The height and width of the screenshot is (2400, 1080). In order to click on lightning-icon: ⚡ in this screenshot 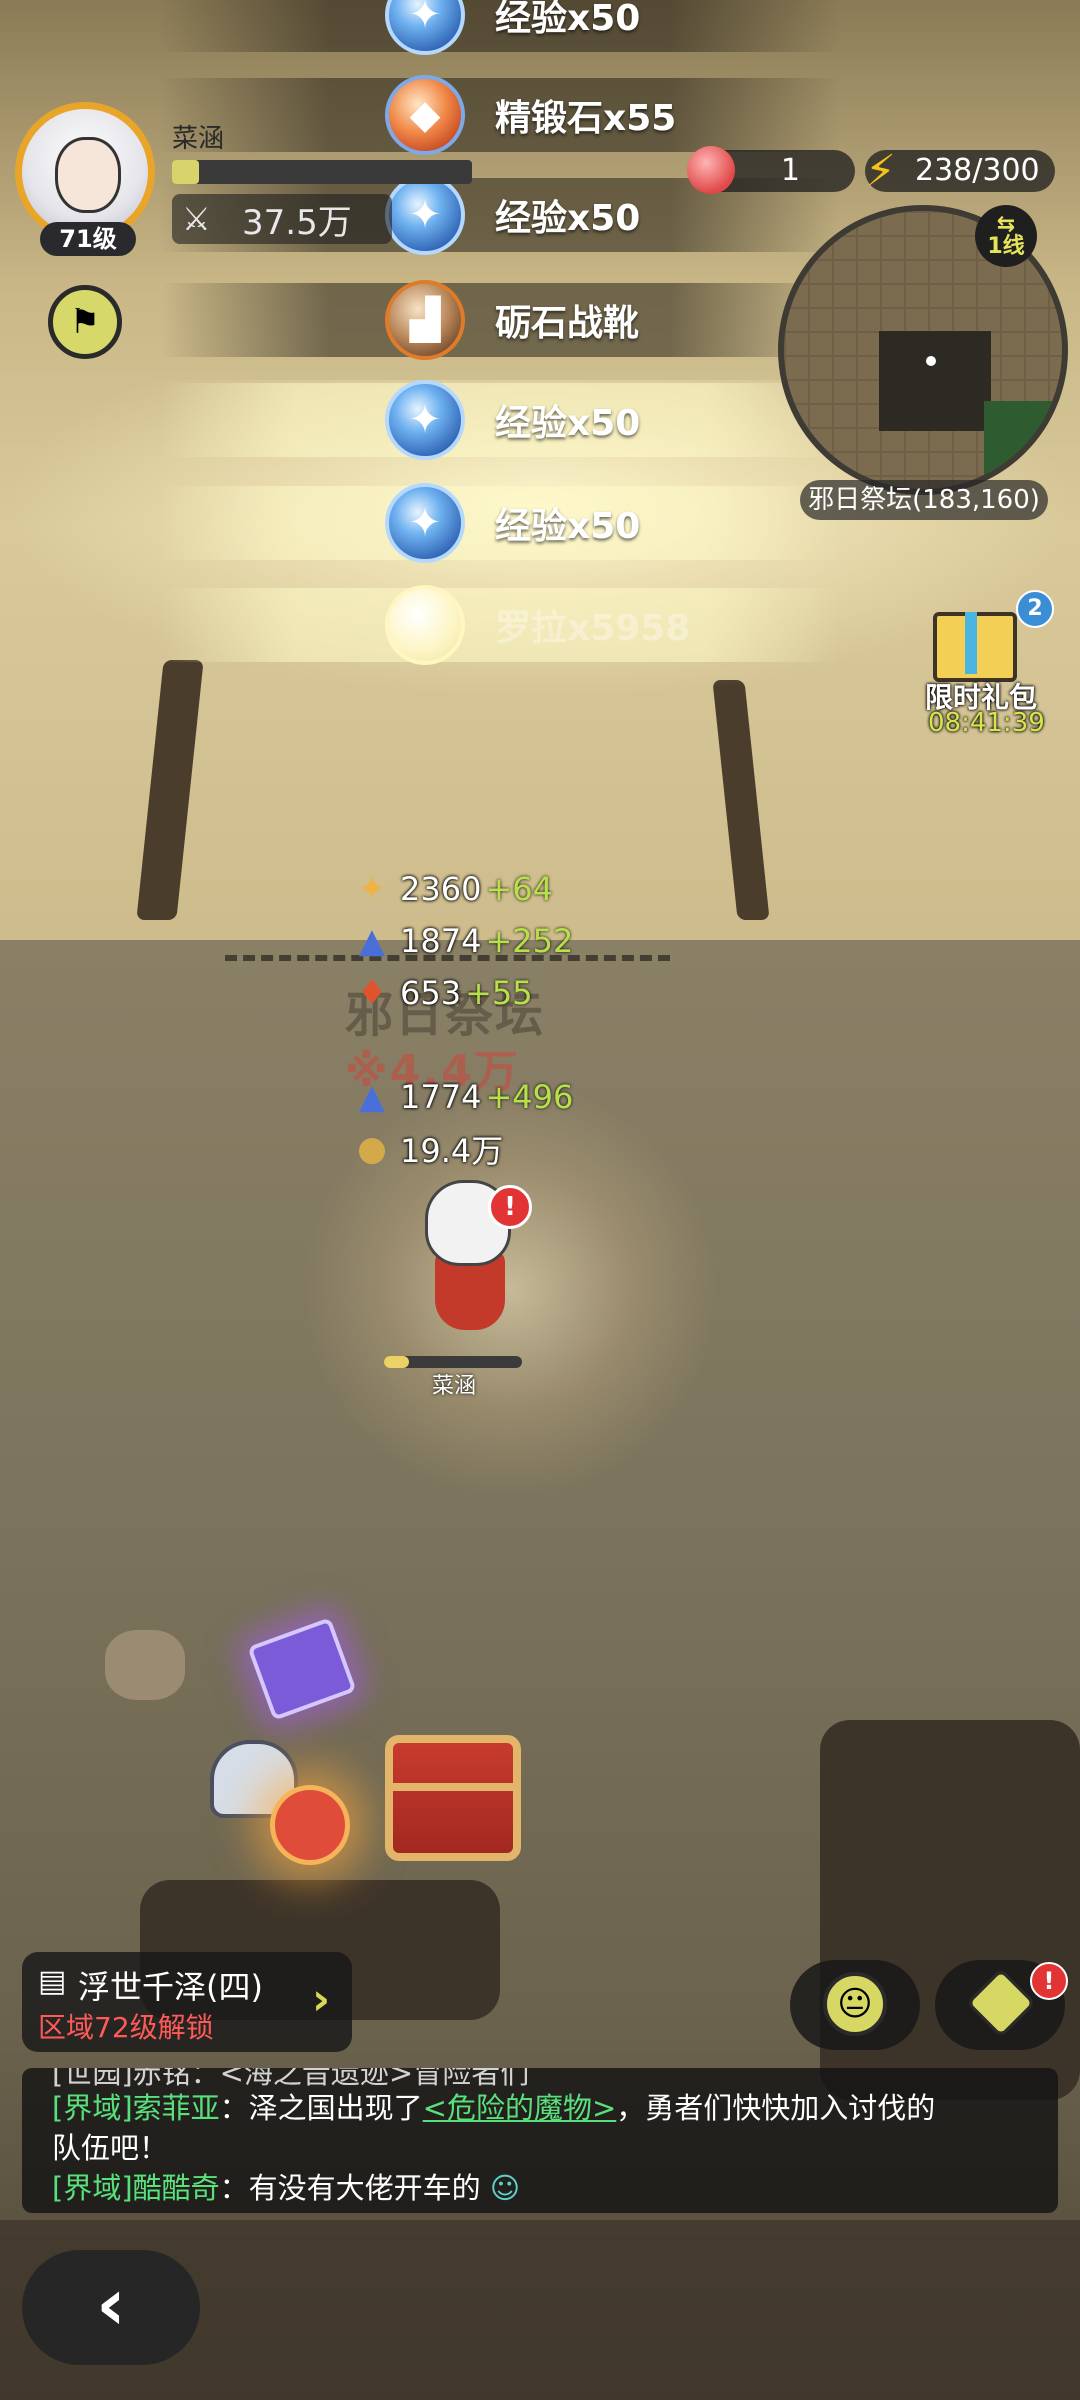, I will do `click(880, 171)`.